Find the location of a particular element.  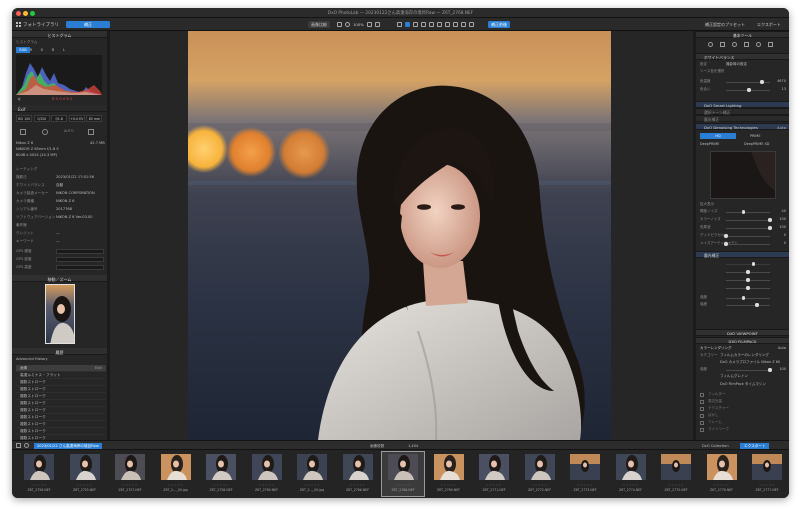

favorites-icon is located at coordinates (770, 44).